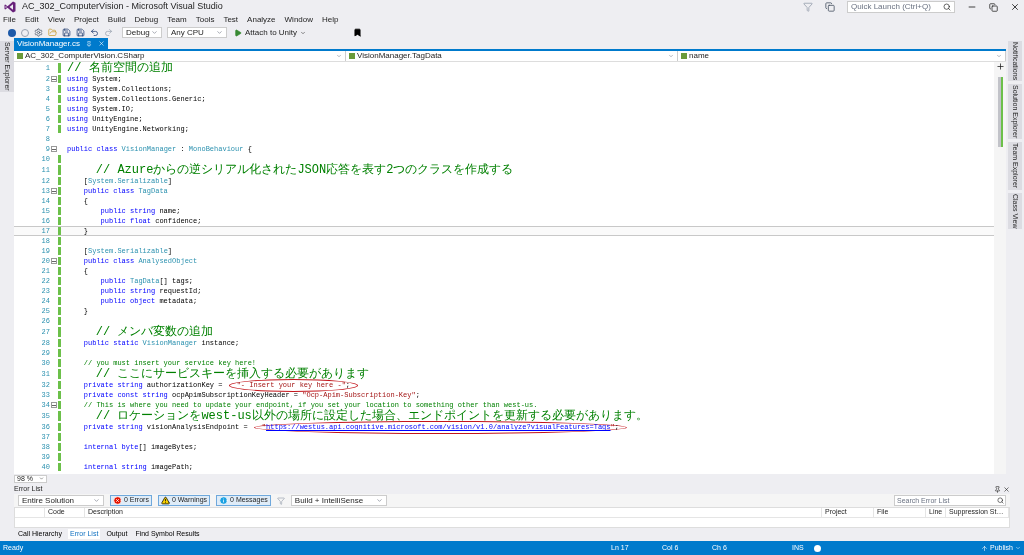 This screenshot has width=1024, height=555. What do you see at coordinates (94, 32) in the screenshot?
I see `undo-icon` at bounding box center [94, 32].